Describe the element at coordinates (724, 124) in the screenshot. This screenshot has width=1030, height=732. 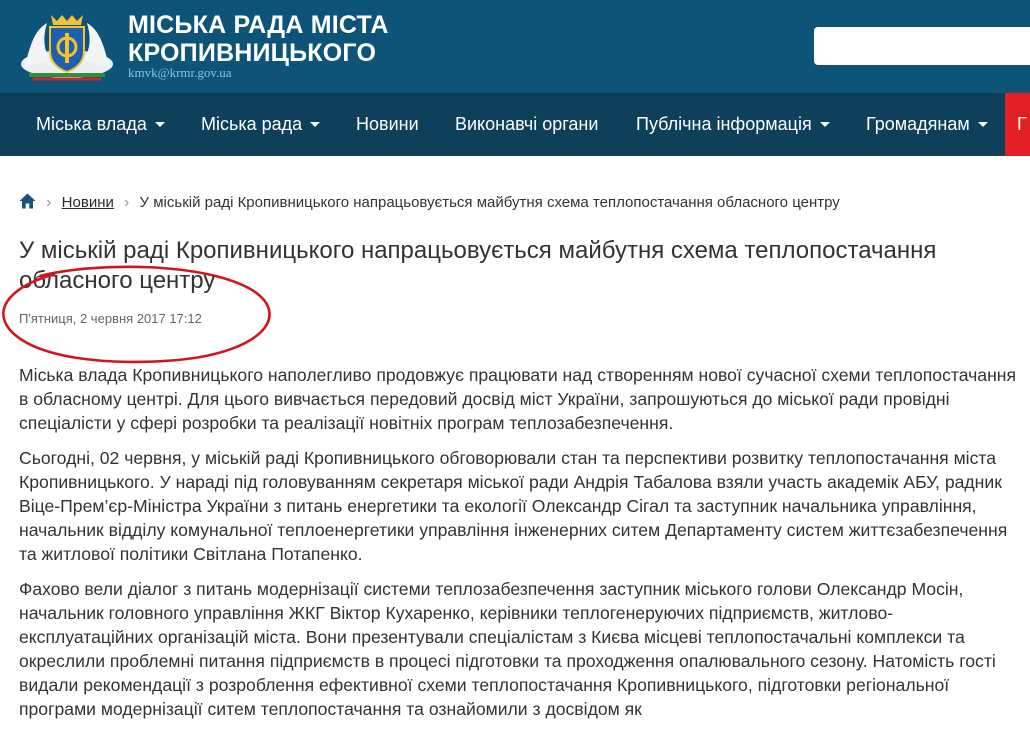
I see `nav-item-label: Публічна інформація` at that location.